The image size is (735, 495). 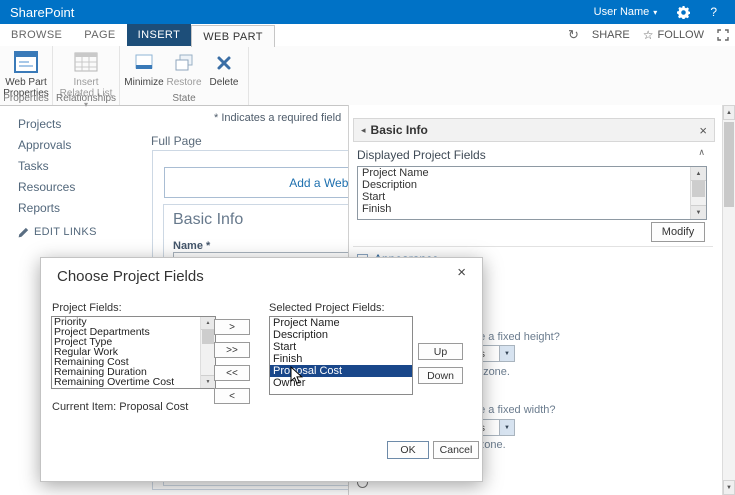 I want to click on ok-button: OK, so click(x=408, y=450).